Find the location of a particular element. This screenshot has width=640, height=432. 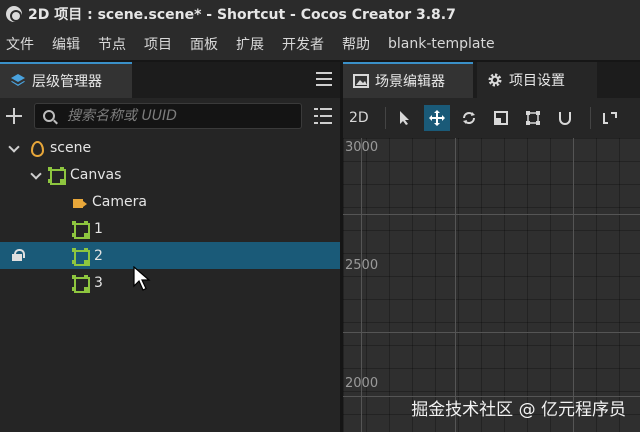

menu-edit: 编辑 is located at coordinates (66, 44).